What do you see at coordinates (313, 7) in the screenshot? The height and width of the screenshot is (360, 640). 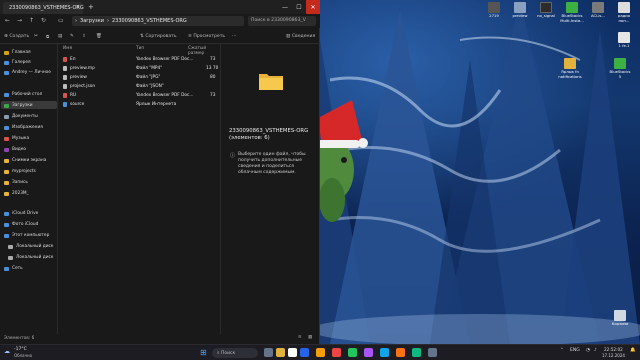 I see `close-button: ✕` at bounding box center [313, 7].